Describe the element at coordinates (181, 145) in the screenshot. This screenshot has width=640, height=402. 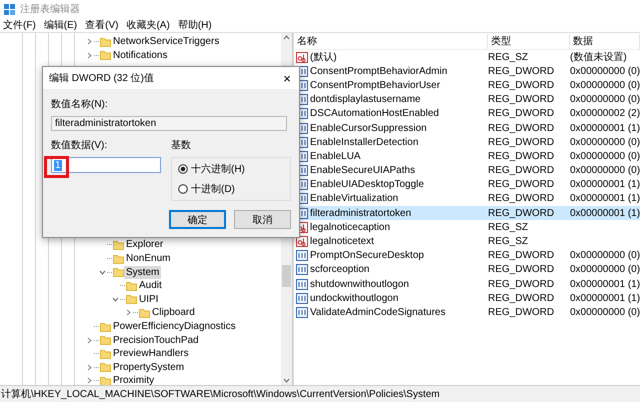
I see `group-label: 基数` at that location.